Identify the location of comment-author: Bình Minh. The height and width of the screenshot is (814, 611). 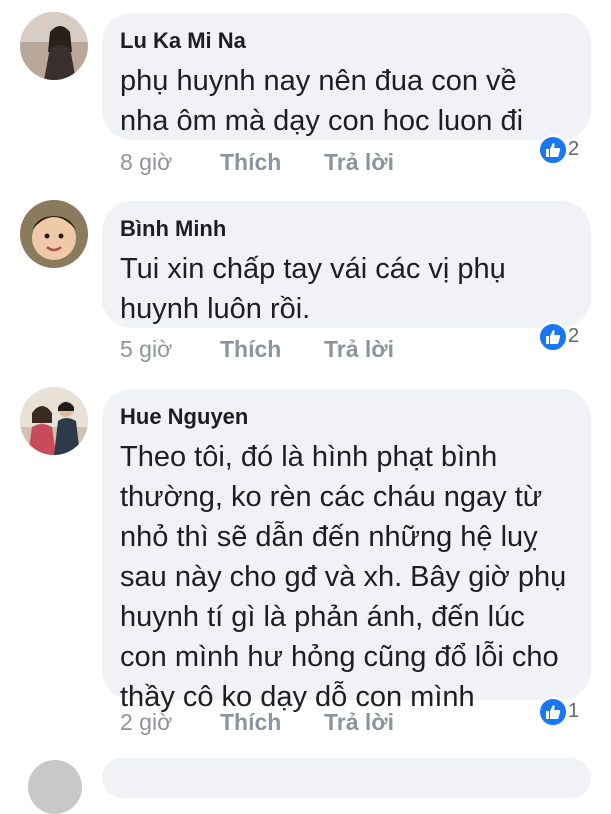
(346, 229).